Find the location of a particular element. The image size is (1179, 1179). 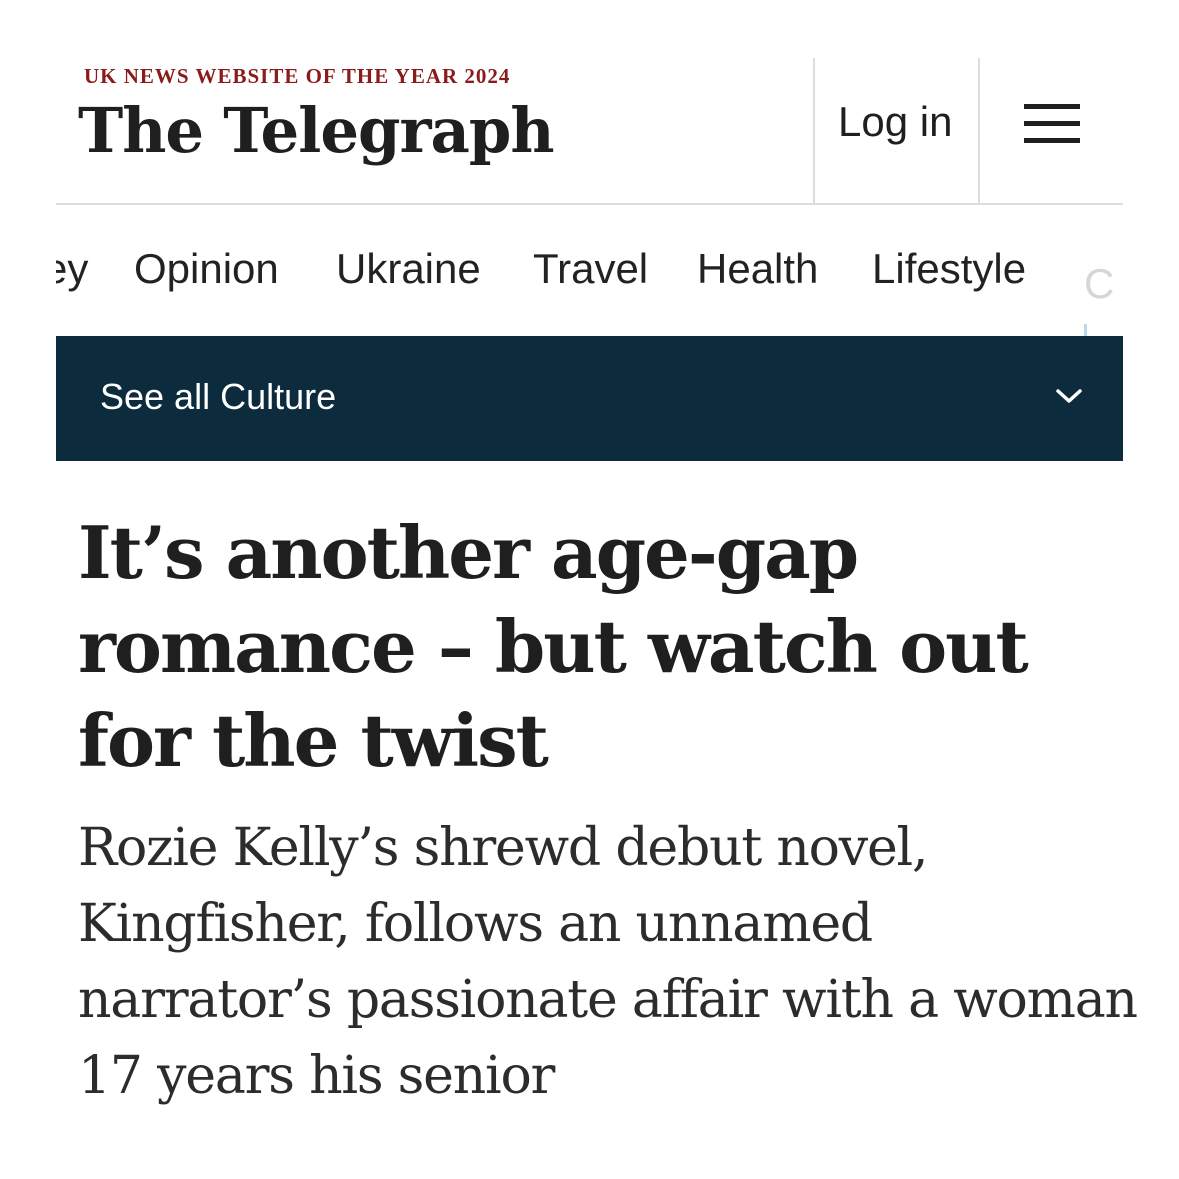

nav-item-partial: C is located at coordinates (1099, 284).